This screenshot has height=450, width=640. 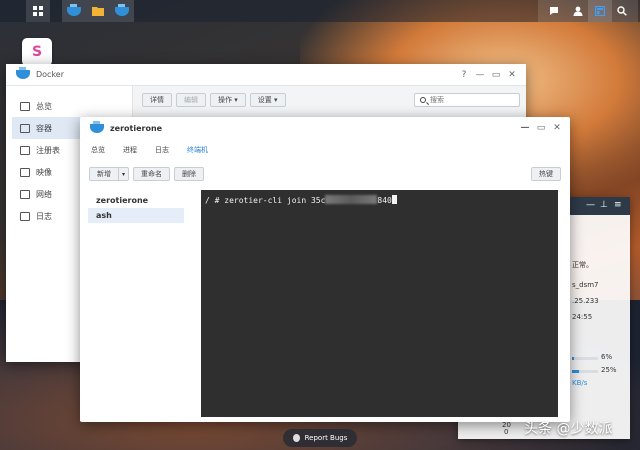 What do you see at coordinates (578, 11) in the screenshot?
I see `user-icon` at bounding box center [578, 11].